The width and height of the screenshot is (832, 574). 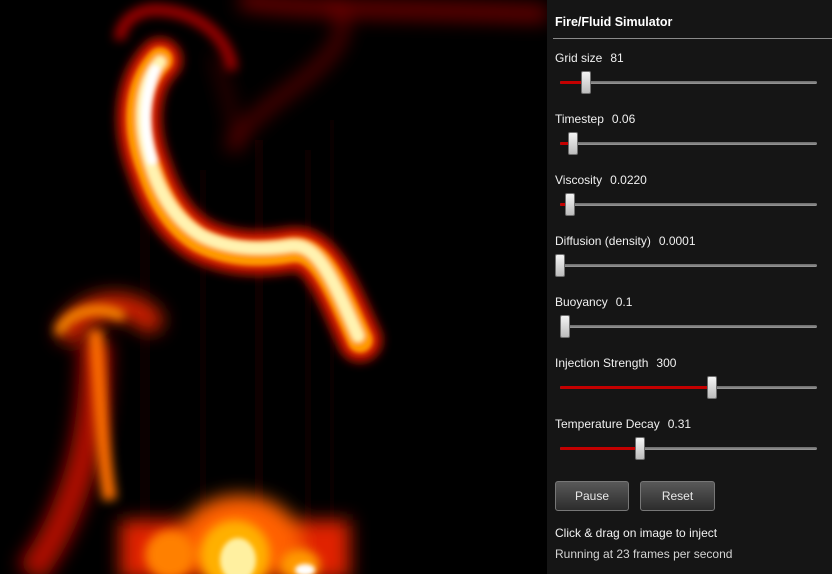 What do you see at coordinates (644, 554) in the screenshot?
I see `fps-status: Running at 23 frames per second` at bounding box center [644, 554].